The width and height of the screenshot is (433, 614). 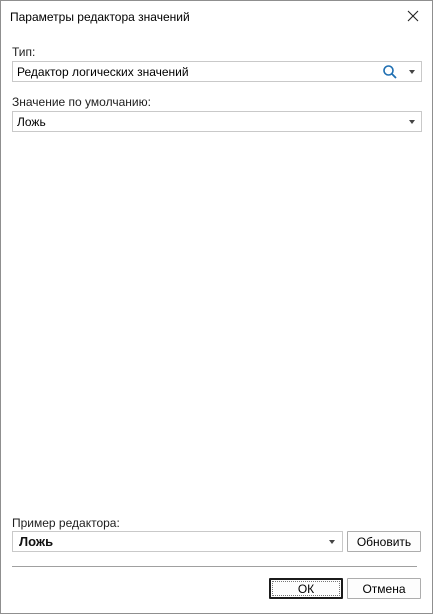 I want to click on focus-rect, so click(x=306, y=588).